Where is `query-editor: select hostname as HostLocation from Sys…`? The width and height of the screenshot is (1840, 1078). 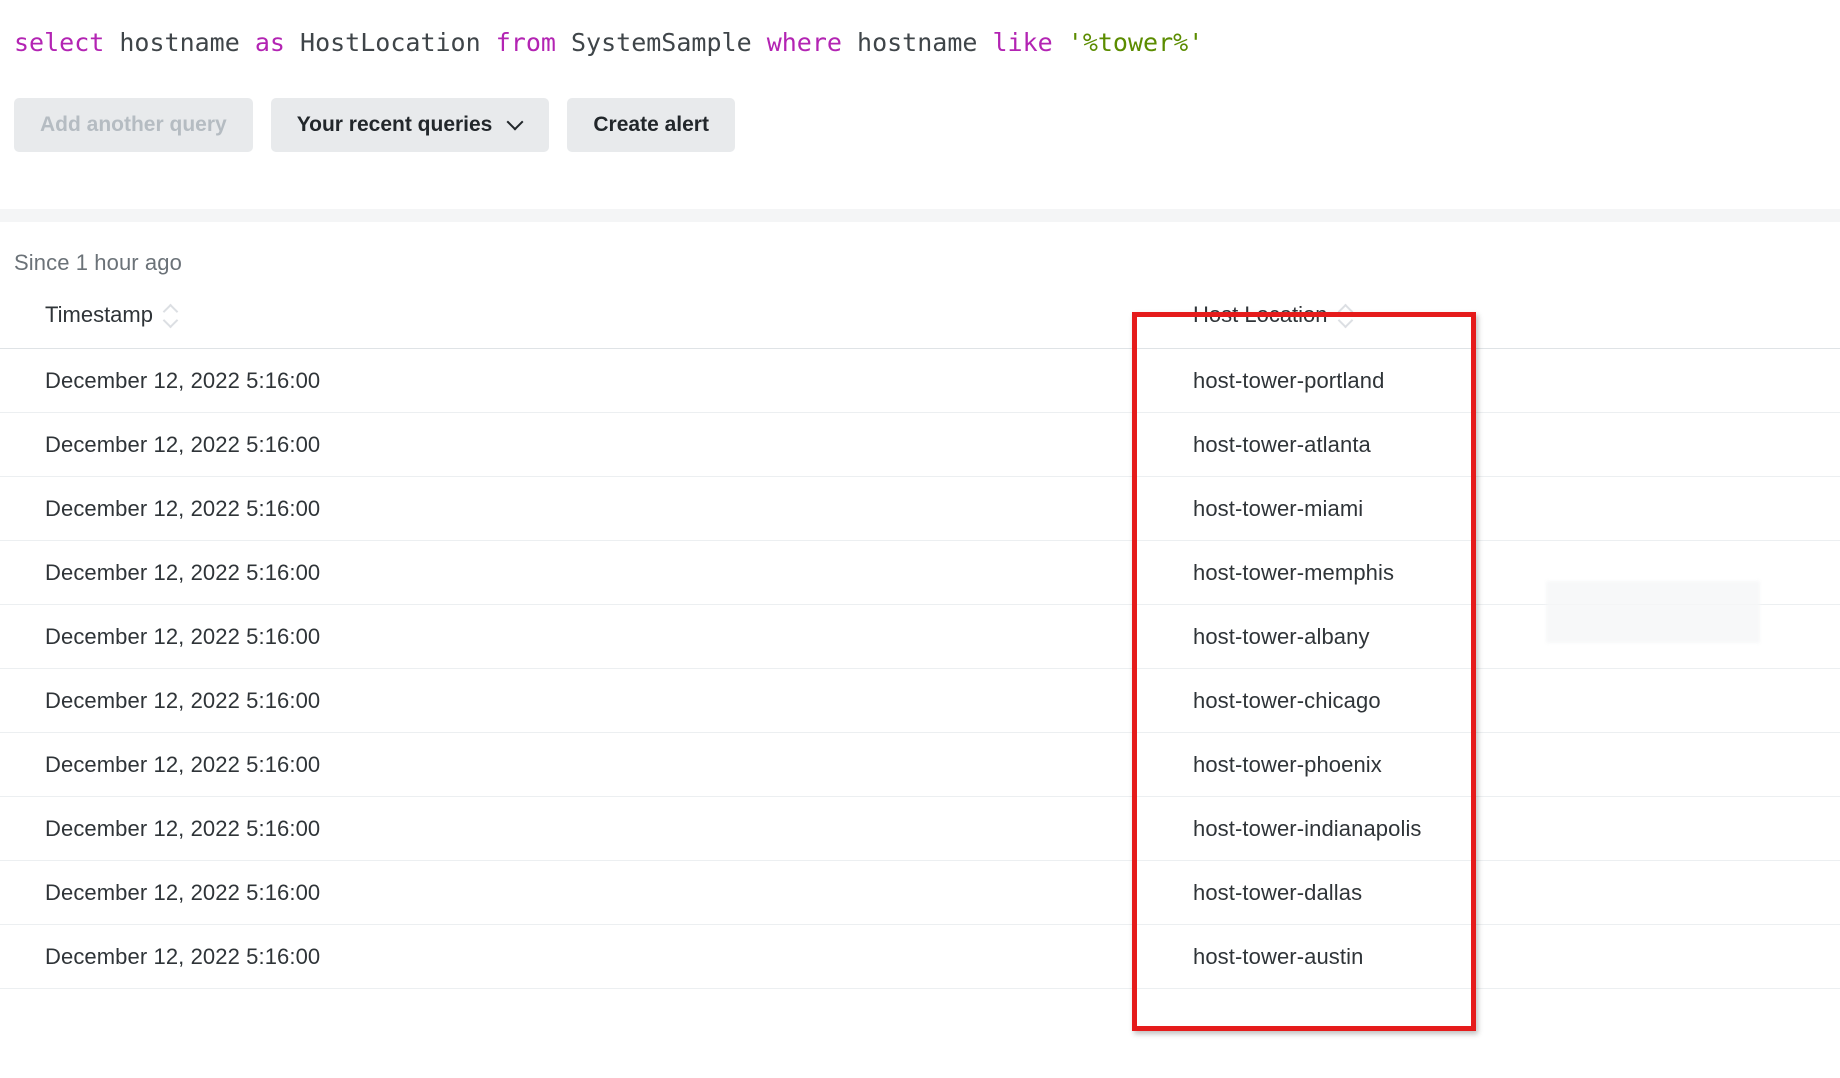 query-editor: select hostname as HostLocation from Sys… is located at coordinates (920, 41).